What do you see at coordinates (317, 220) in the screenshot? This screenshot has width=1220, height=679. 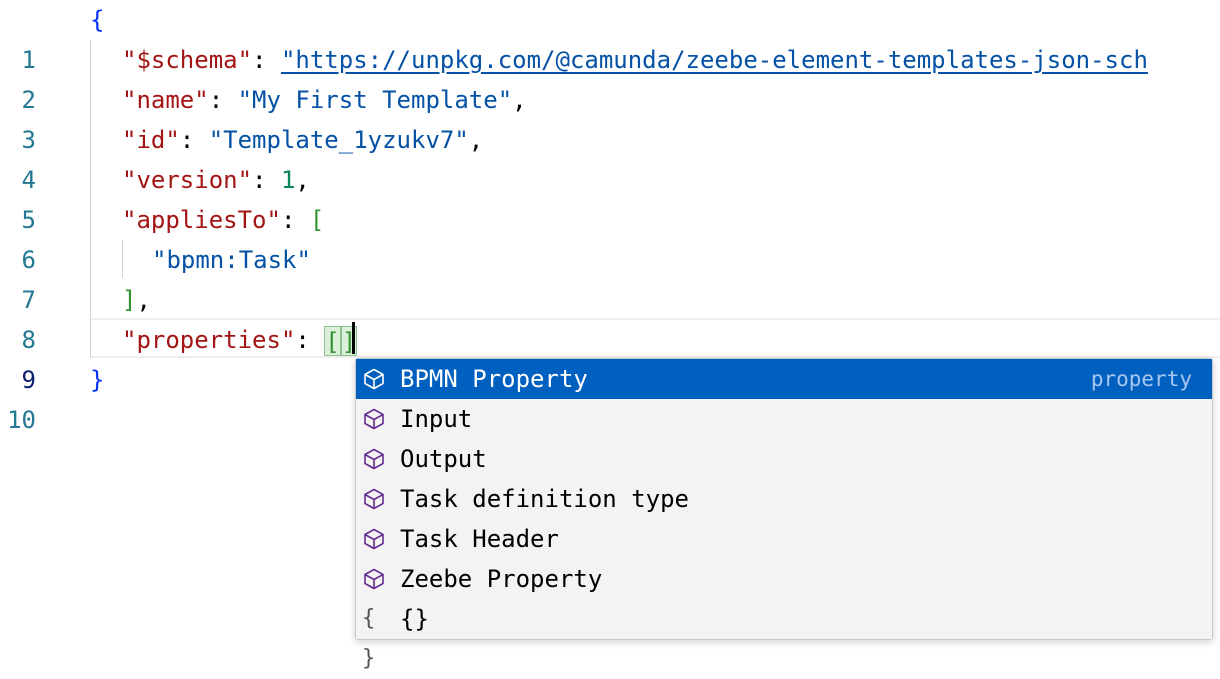 I see `open-bracket: [` at bounding box center [317, 220].